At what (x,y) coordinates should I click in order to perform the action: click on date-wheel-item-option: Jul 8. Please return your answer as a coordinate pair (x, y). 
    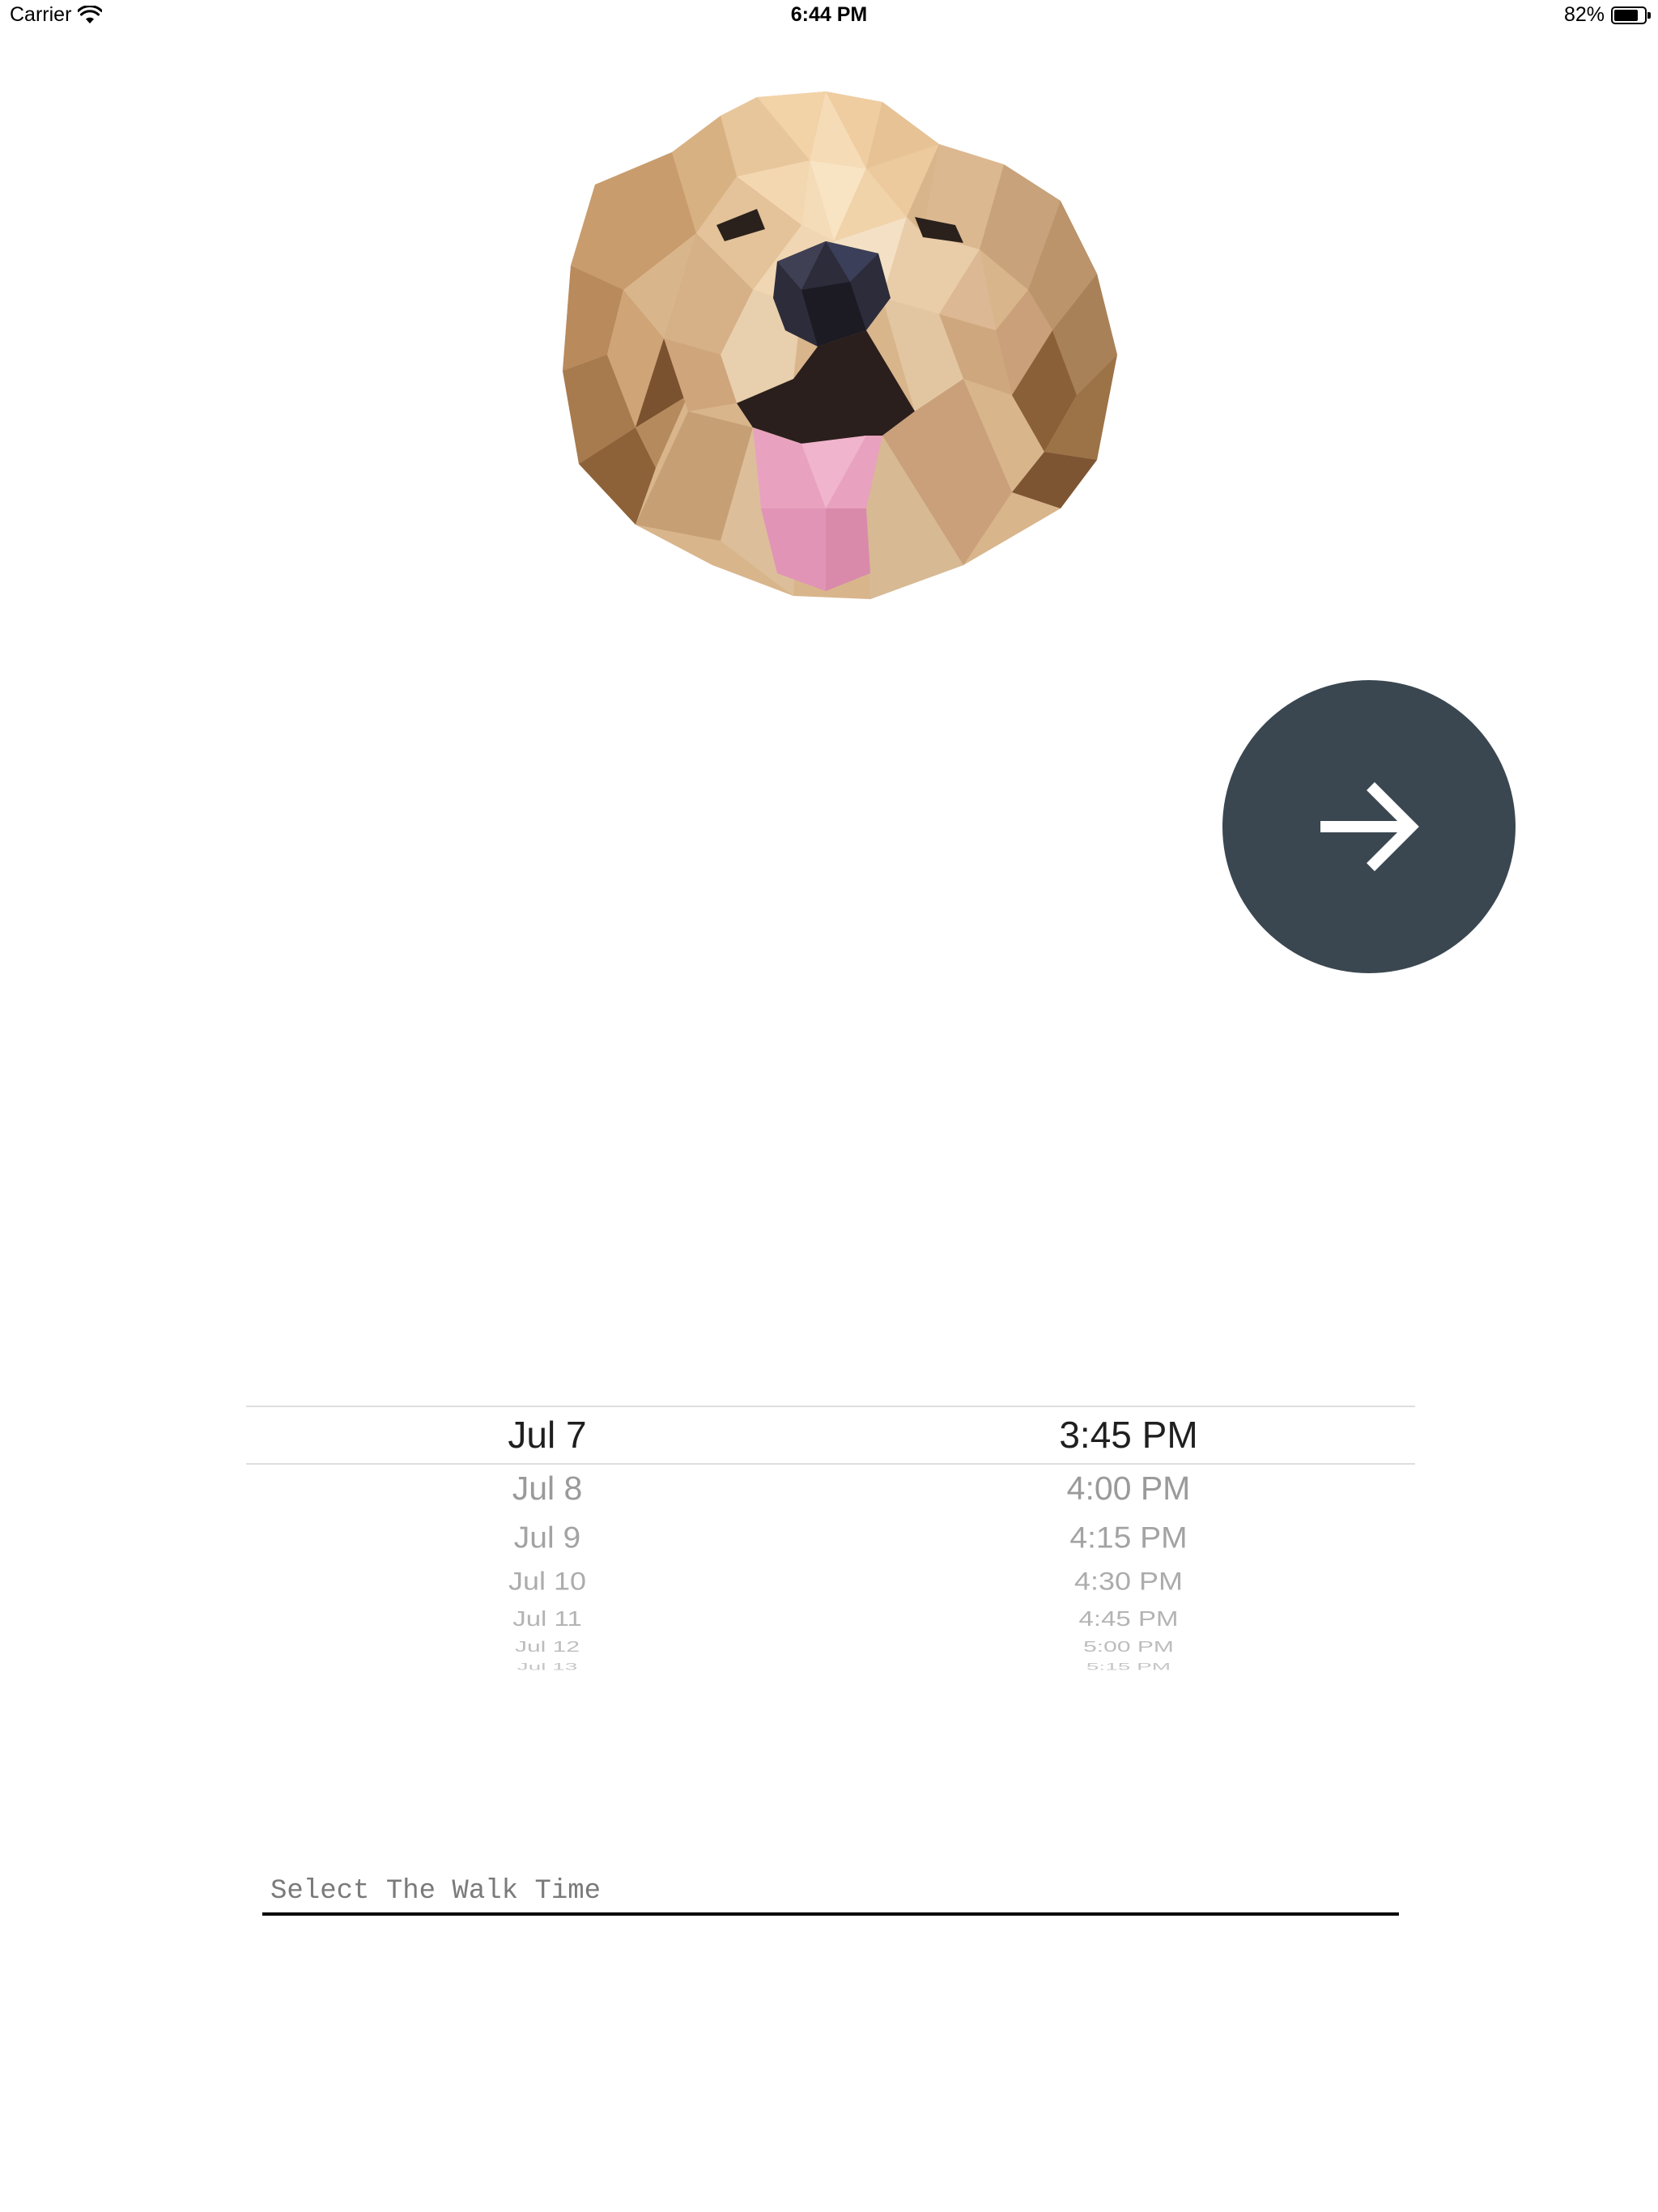
    Looking at the image, I should click on (547, 1489).